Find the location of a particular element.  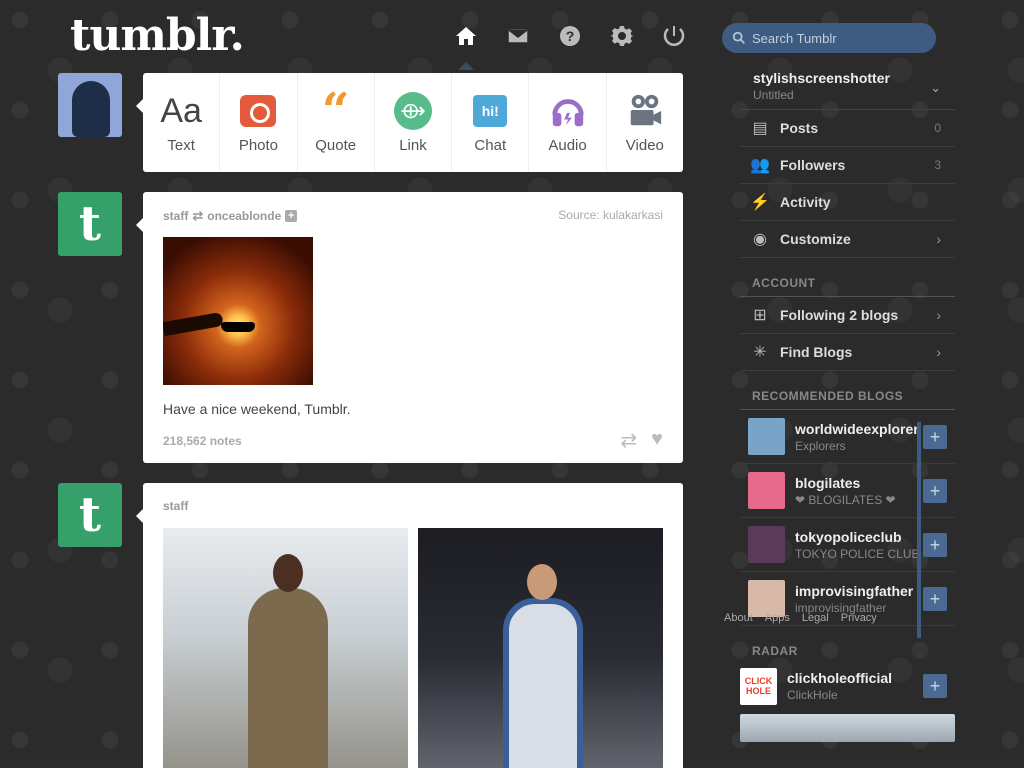

recommended-scrollbar is located at coordinates (919, 530).